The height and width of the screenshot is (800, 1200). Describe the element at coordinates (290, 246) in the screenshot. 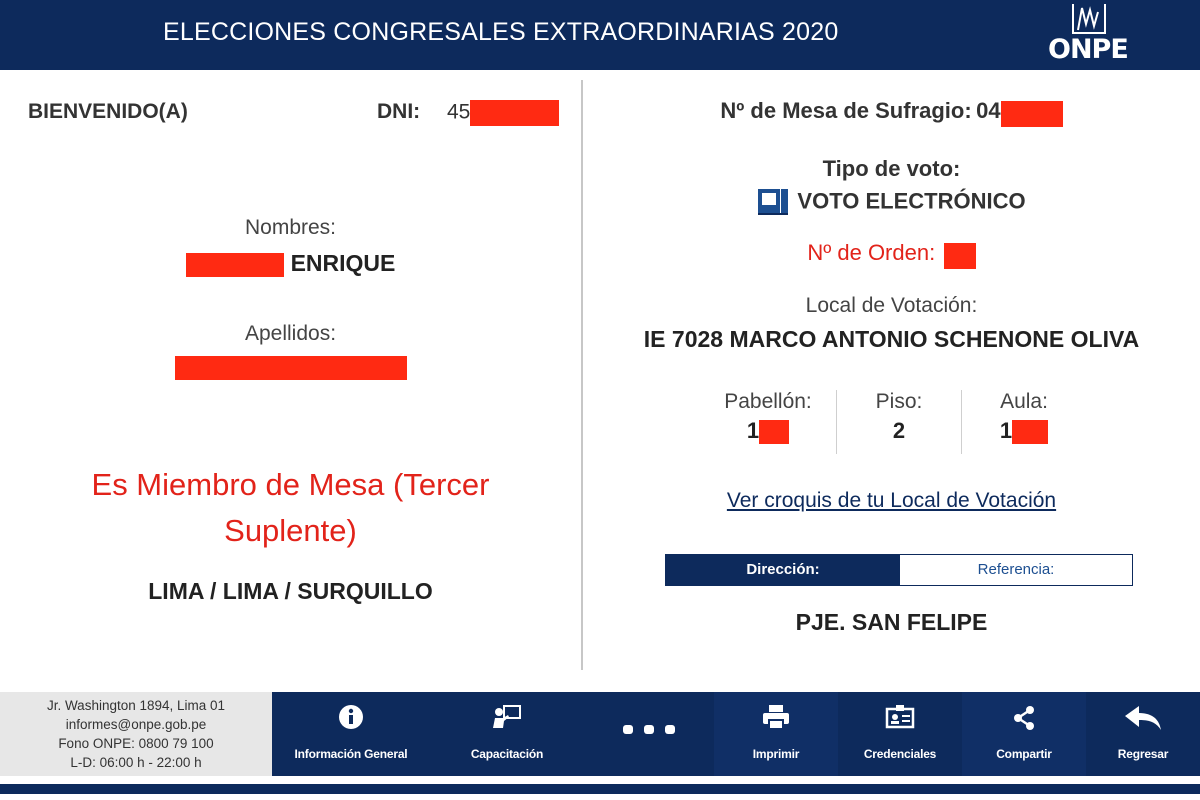

I see `nombres-block: Nombres: ENRIQUE` at that location.